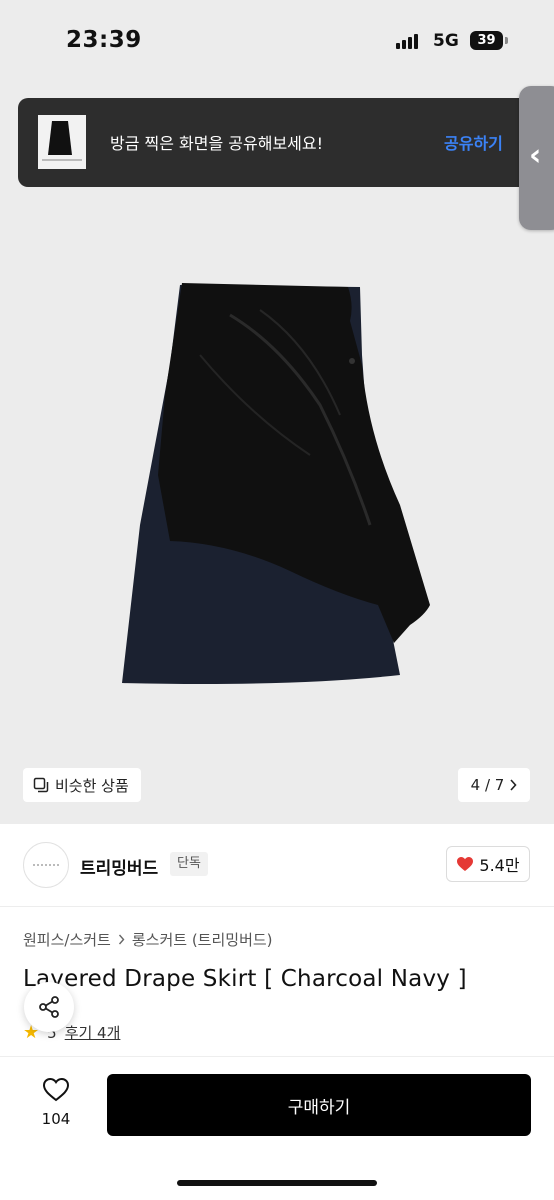 This screenshot has height=1200, width=554. Describe the element at coordinates (56, 1089) in the screenshot. I see `heart-outline-icon` at that location.